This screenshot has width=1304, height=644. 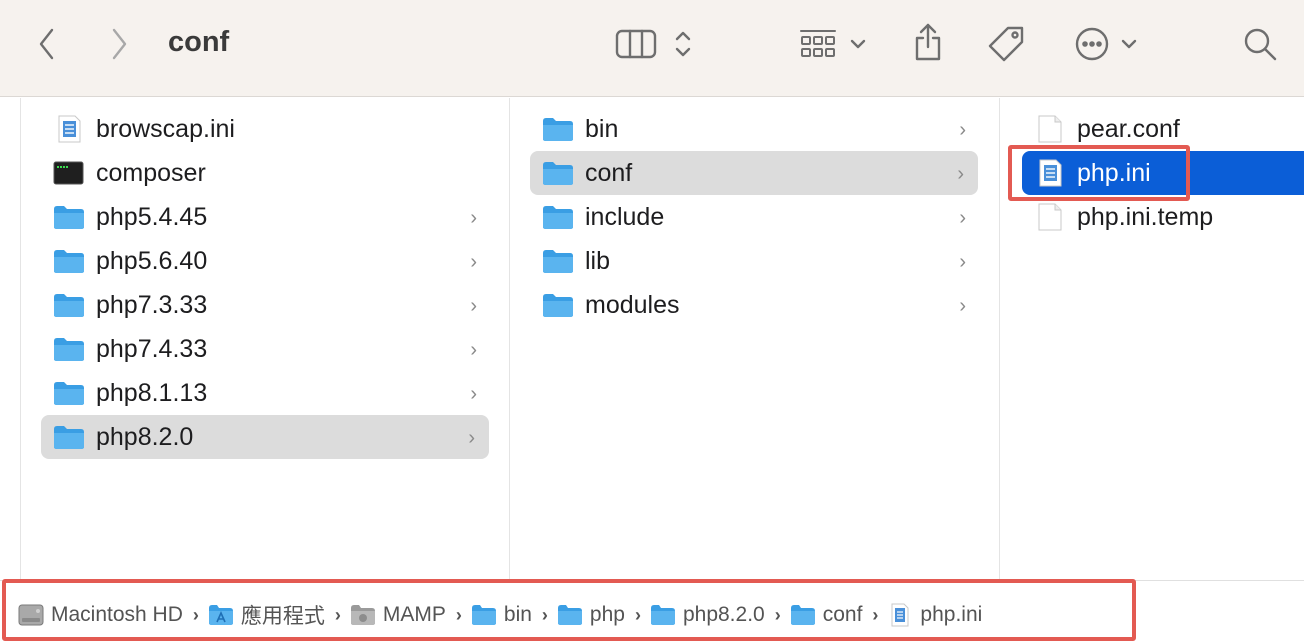 What do you see at coordinates (152, 216) in the screenshot?
I see `list-item-label: php5.4.45` at bounding box center [152, 216].